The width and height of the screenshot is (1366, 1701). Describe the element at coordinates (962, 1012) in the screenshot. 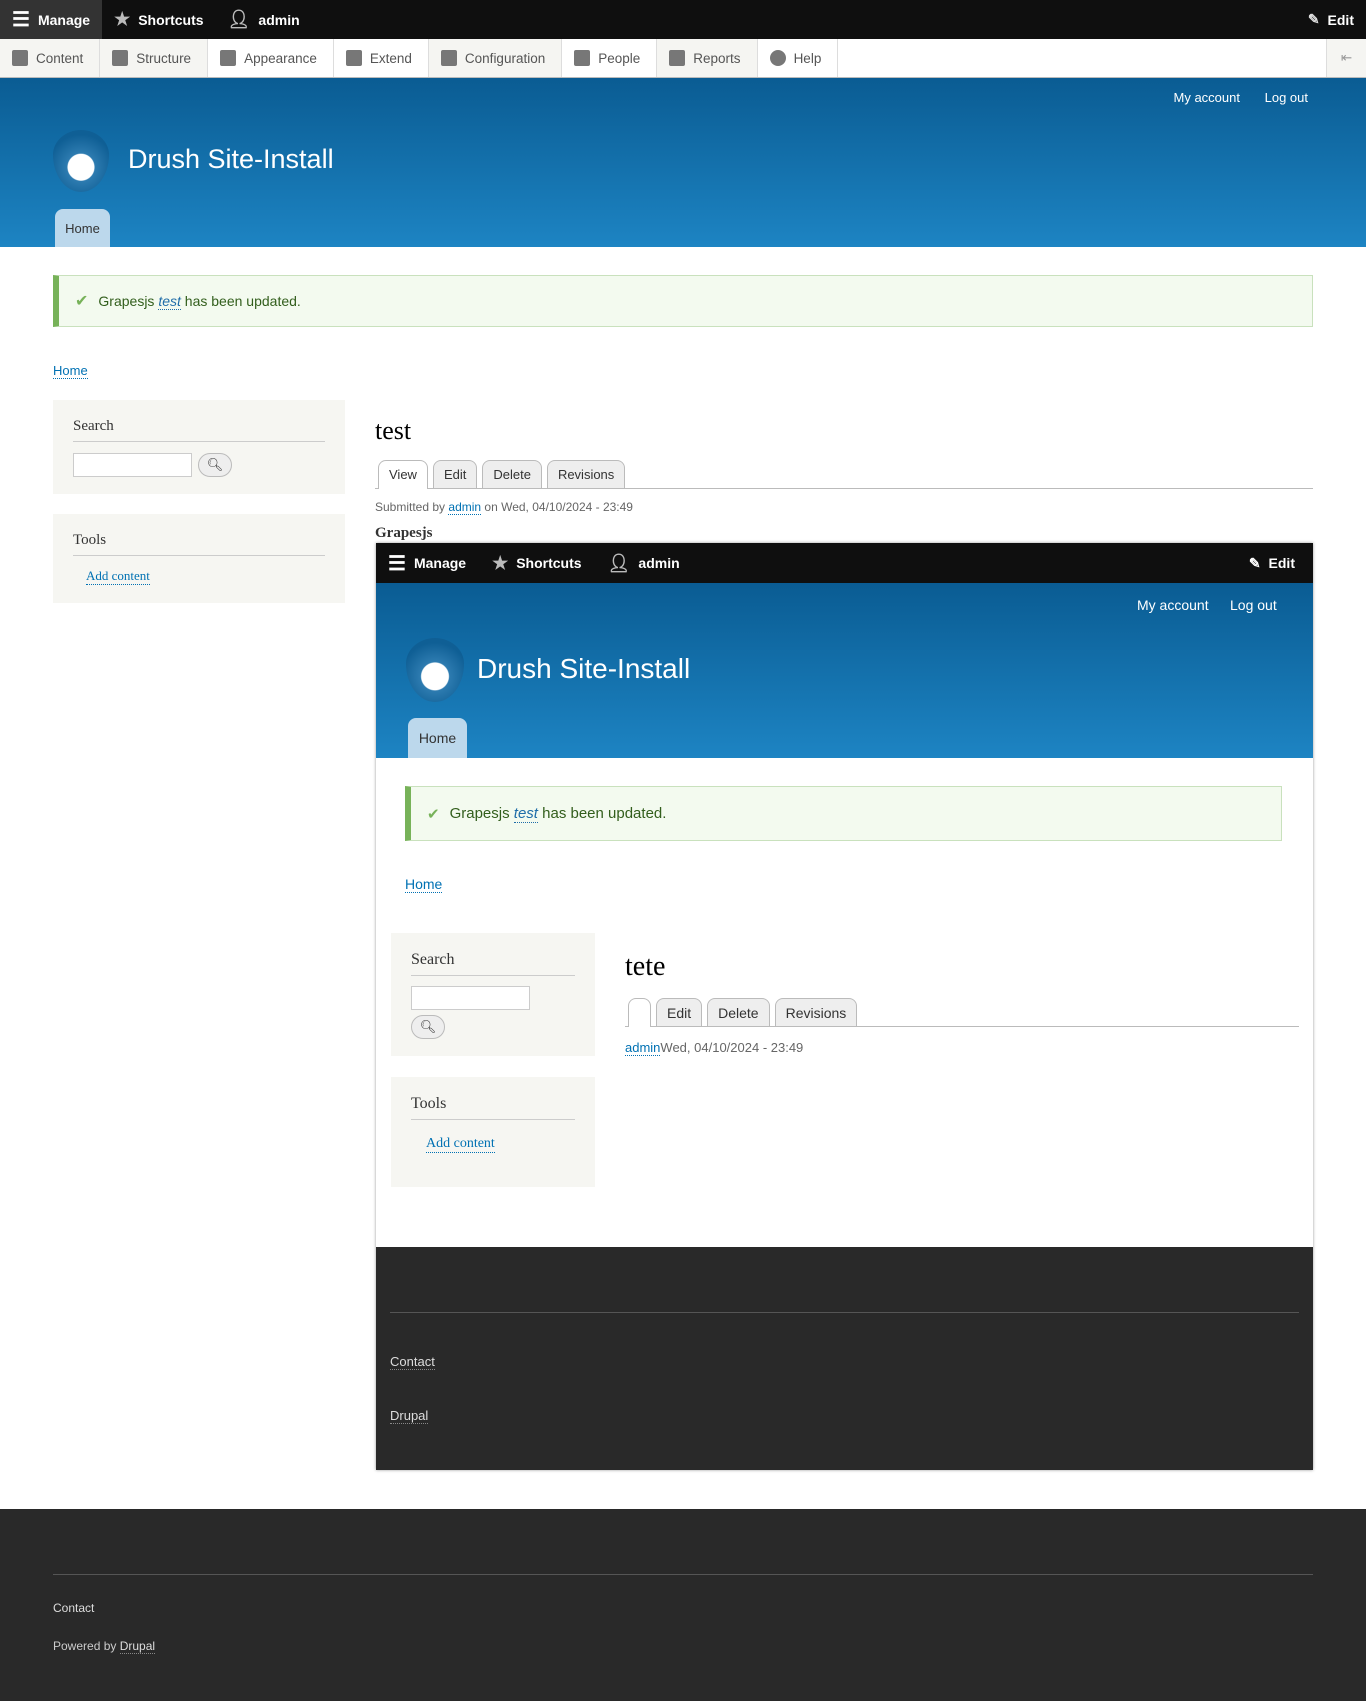

I see `embedded-local-tasks: Edit Delete Revisions` at that location.